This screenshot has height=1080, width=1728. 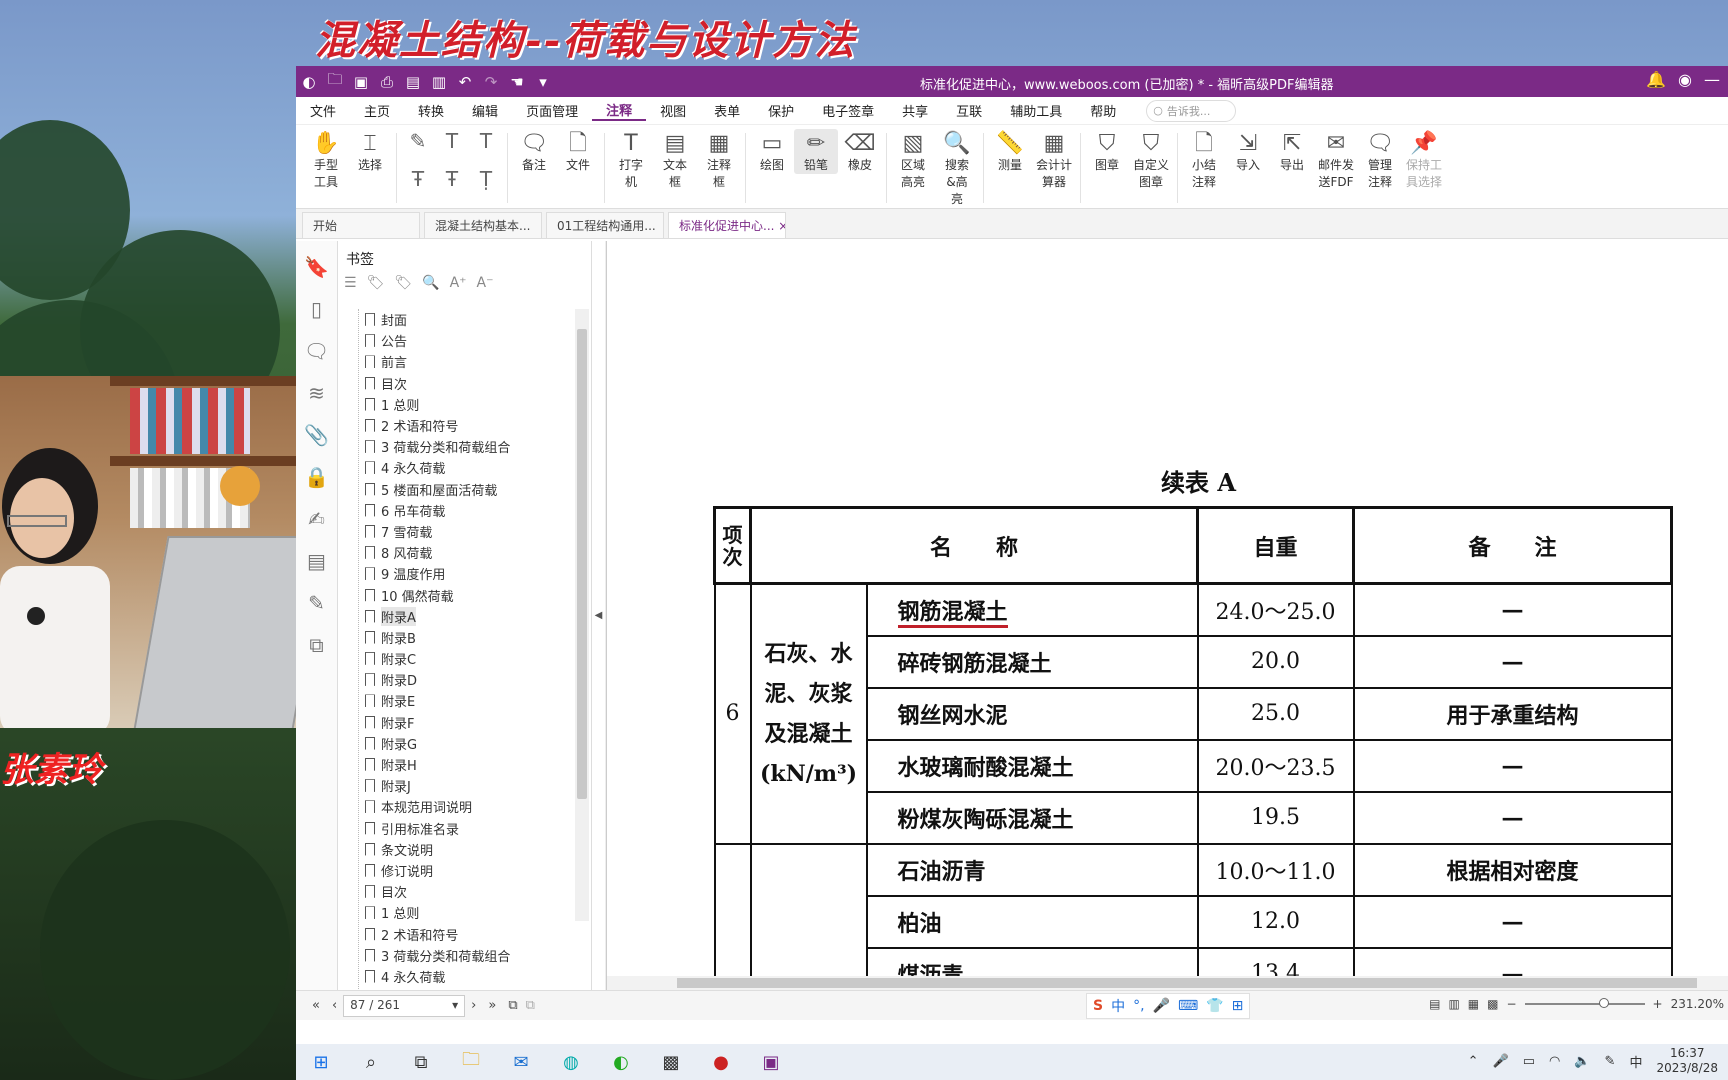 I want to click on bookmark-item: 附录E, so click(x=463, y=700).